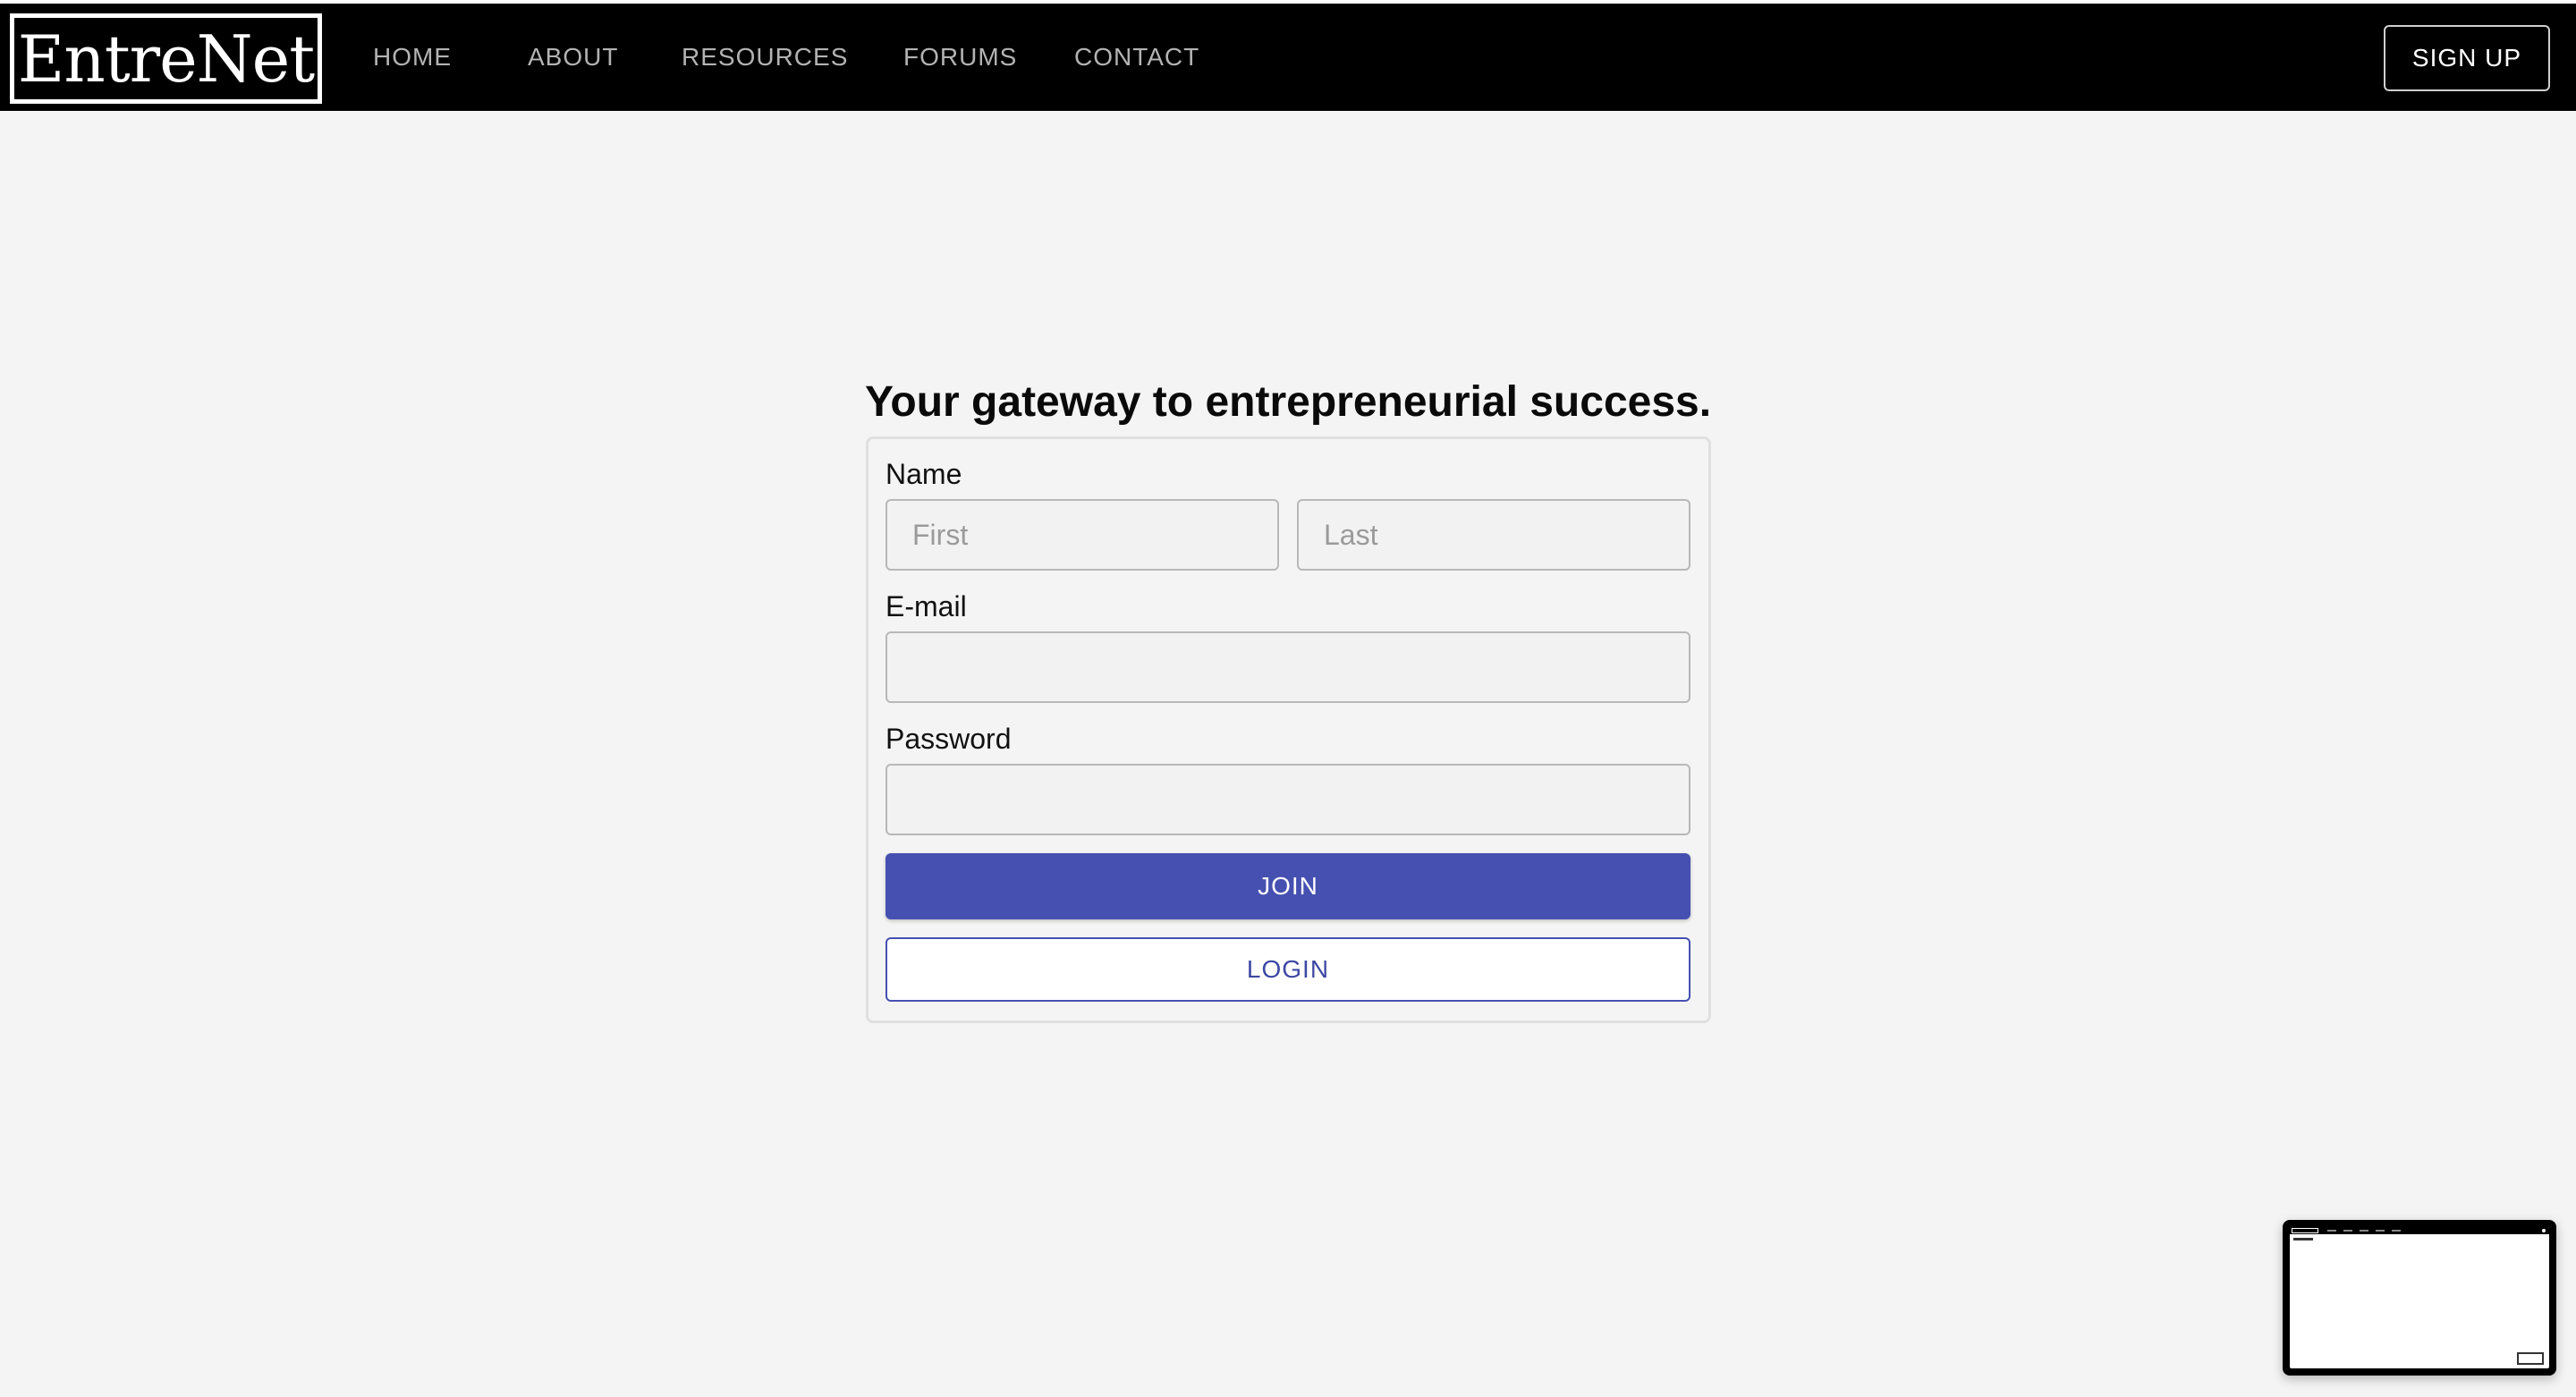  Describe the element at coordinates (1082, 535) in the screenshot. I see `first-name-input` at that location.